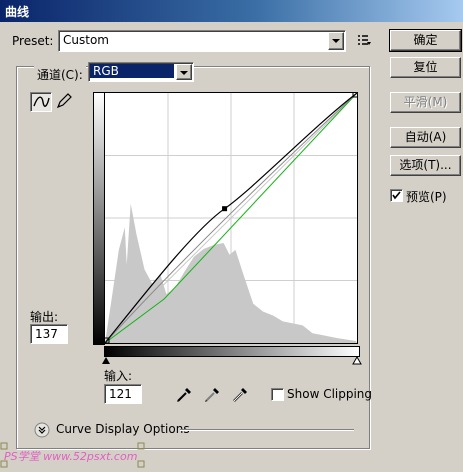  What do you see at coordinates (212, 395) in the screenshot?
I see `gray-eyedropper-icon` at bounding box center [212, 395].